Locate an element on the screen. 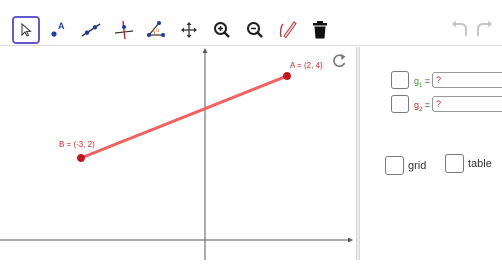 Image resolution: width=502 pixels, height=265 pixels. g2-input: ? is located at coordinates (467, 104).